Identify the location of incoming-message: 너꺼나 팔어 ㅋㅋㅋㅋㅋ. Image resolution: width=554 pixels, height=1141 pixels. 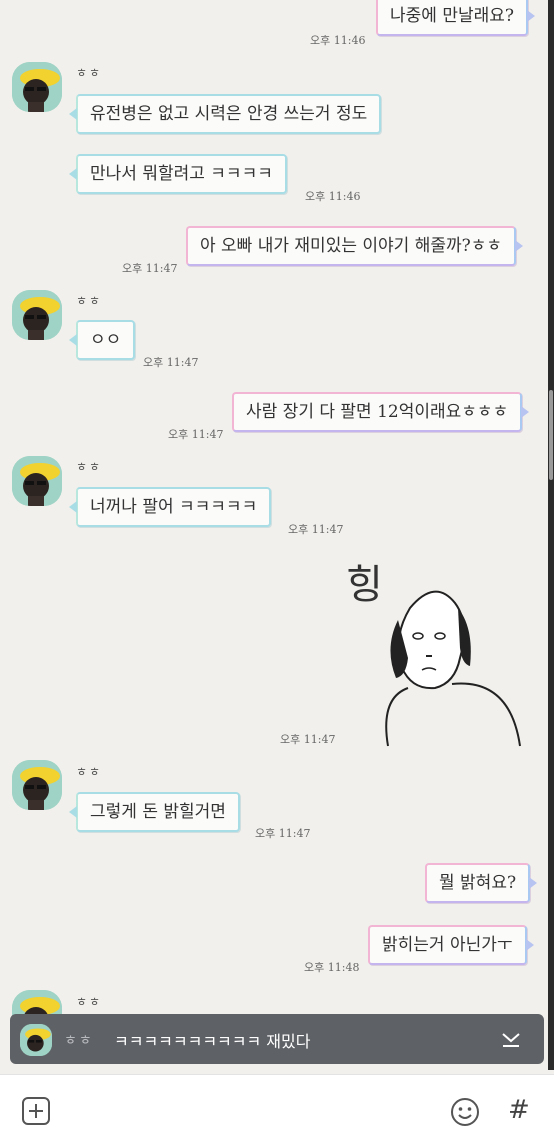
(170, 507).